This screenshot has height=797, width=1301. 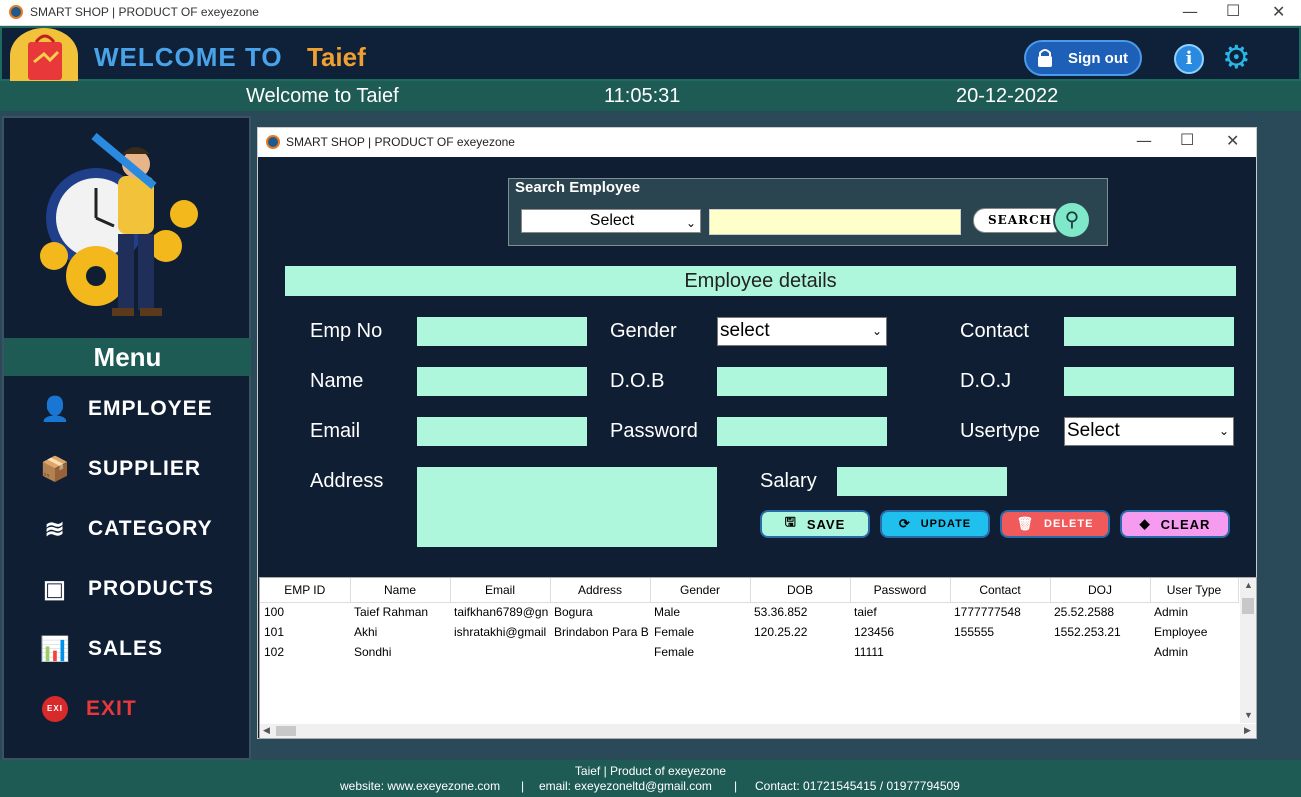 What do you see at coordinates (667, 612) in the screenshot?
I see `table-cell: Male` at bounding box center [667, 612].